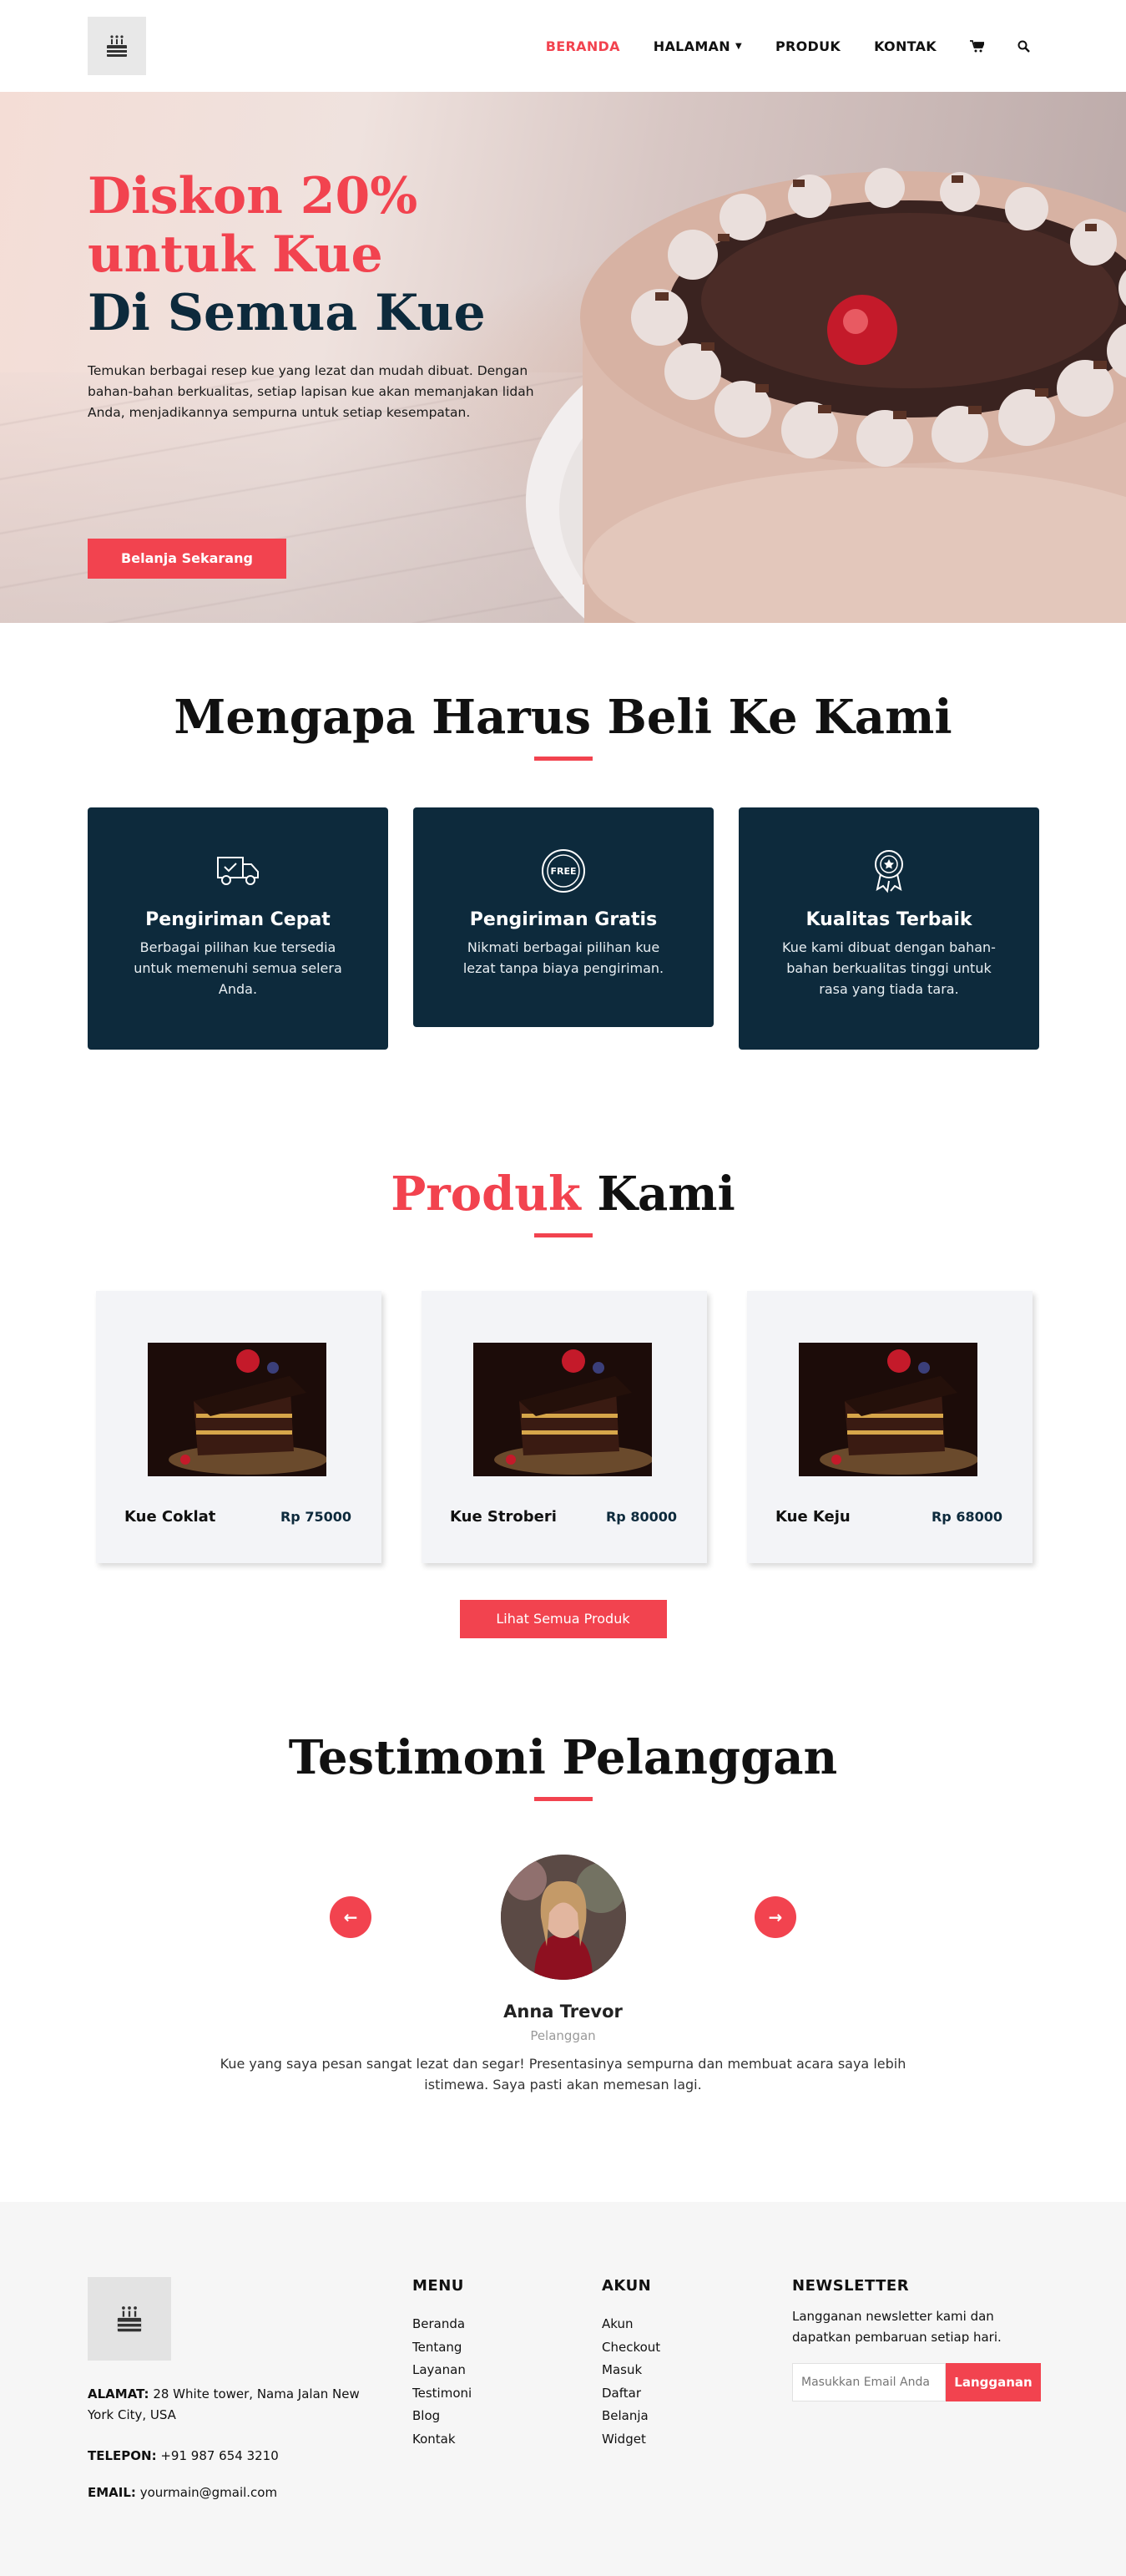 Image resolution: width=1126 pixels, height=2576 pixels. Describe the element at coordinates (808, 46) in the screenshot. I see `nav-produk: PRODUK` at that location.